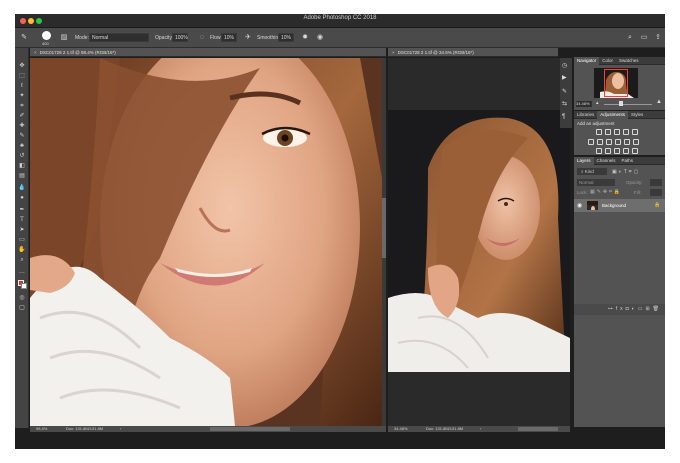 This screenshot has height=463, width=680. I want to click on hue-saturation-icon, so click(591, 142).